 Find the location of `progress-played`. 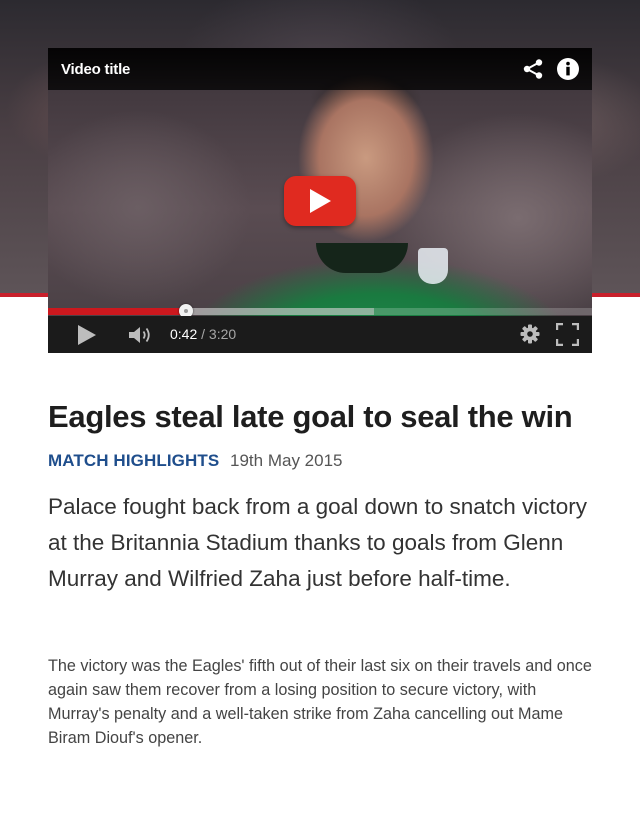

progress-played is located at coordinates (117, 311).